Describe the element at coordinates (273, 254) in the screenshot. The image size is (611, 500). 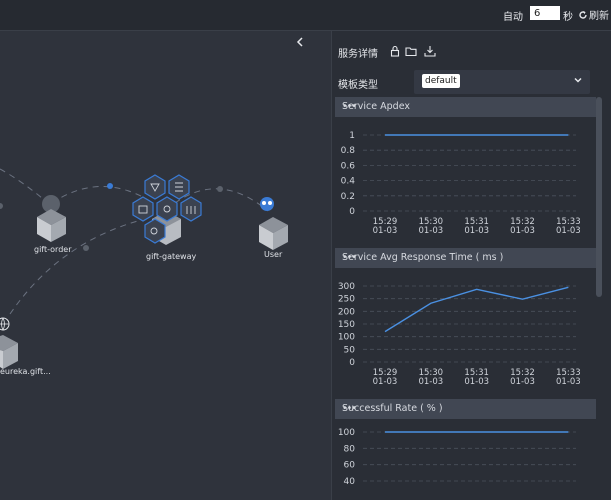
I see `node-label-user: User` at that location.